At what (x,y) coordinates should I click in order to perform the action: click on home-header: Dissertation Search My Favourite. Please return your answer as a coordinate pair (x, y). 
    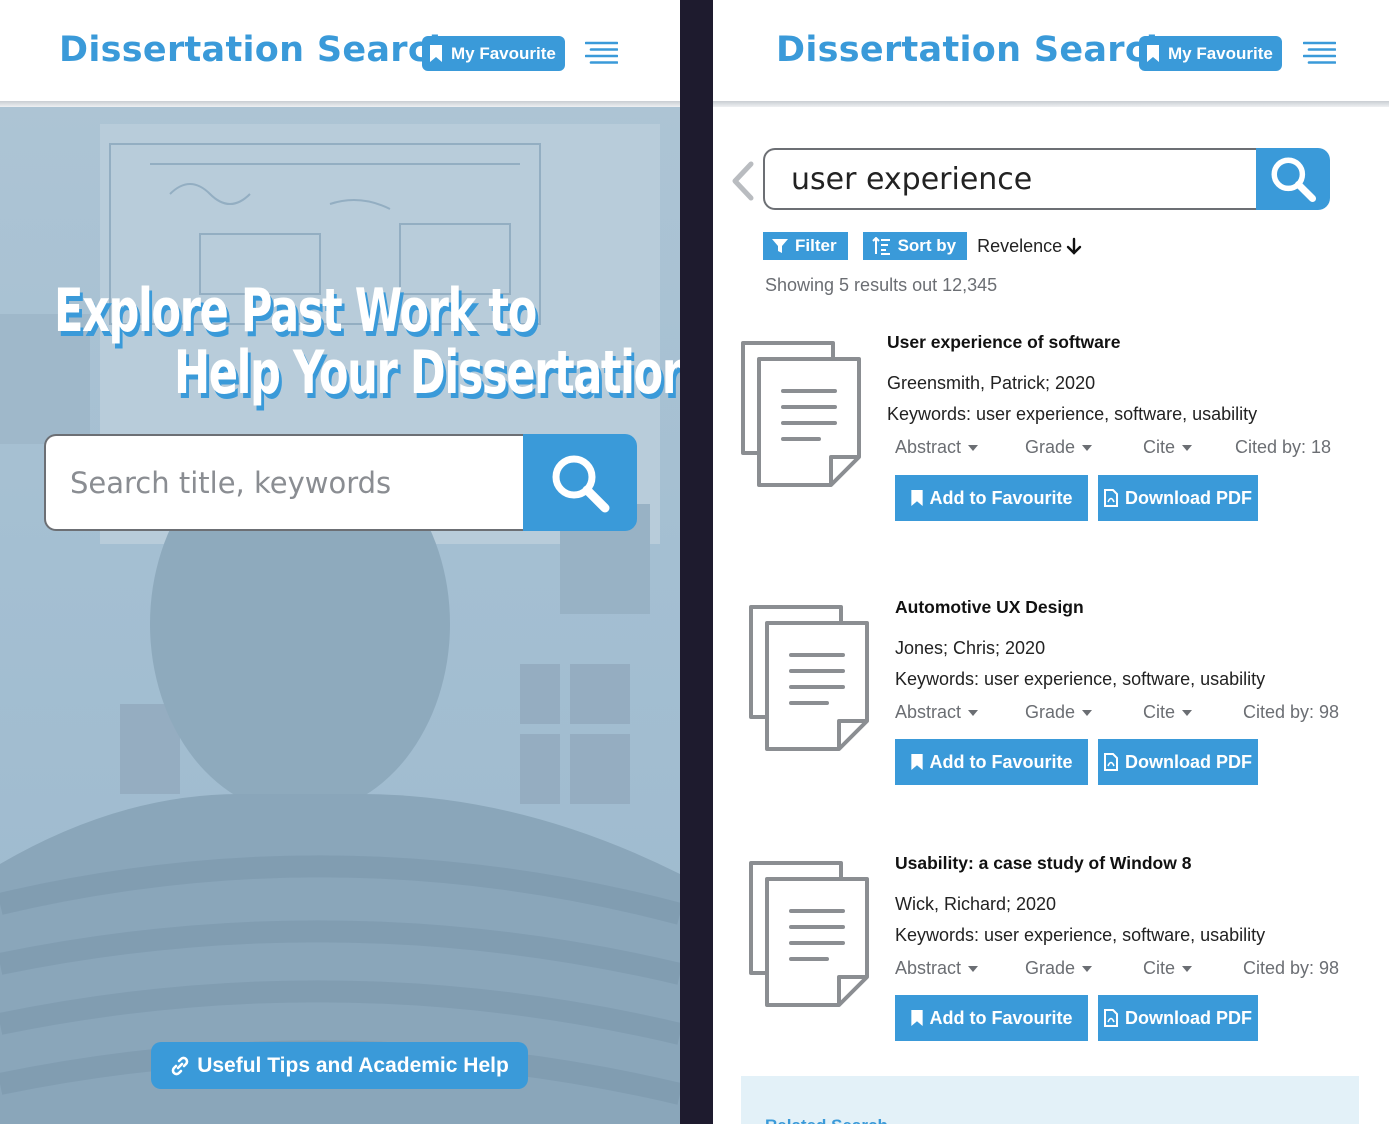
    Looking at the image, I should click on (340, 52).